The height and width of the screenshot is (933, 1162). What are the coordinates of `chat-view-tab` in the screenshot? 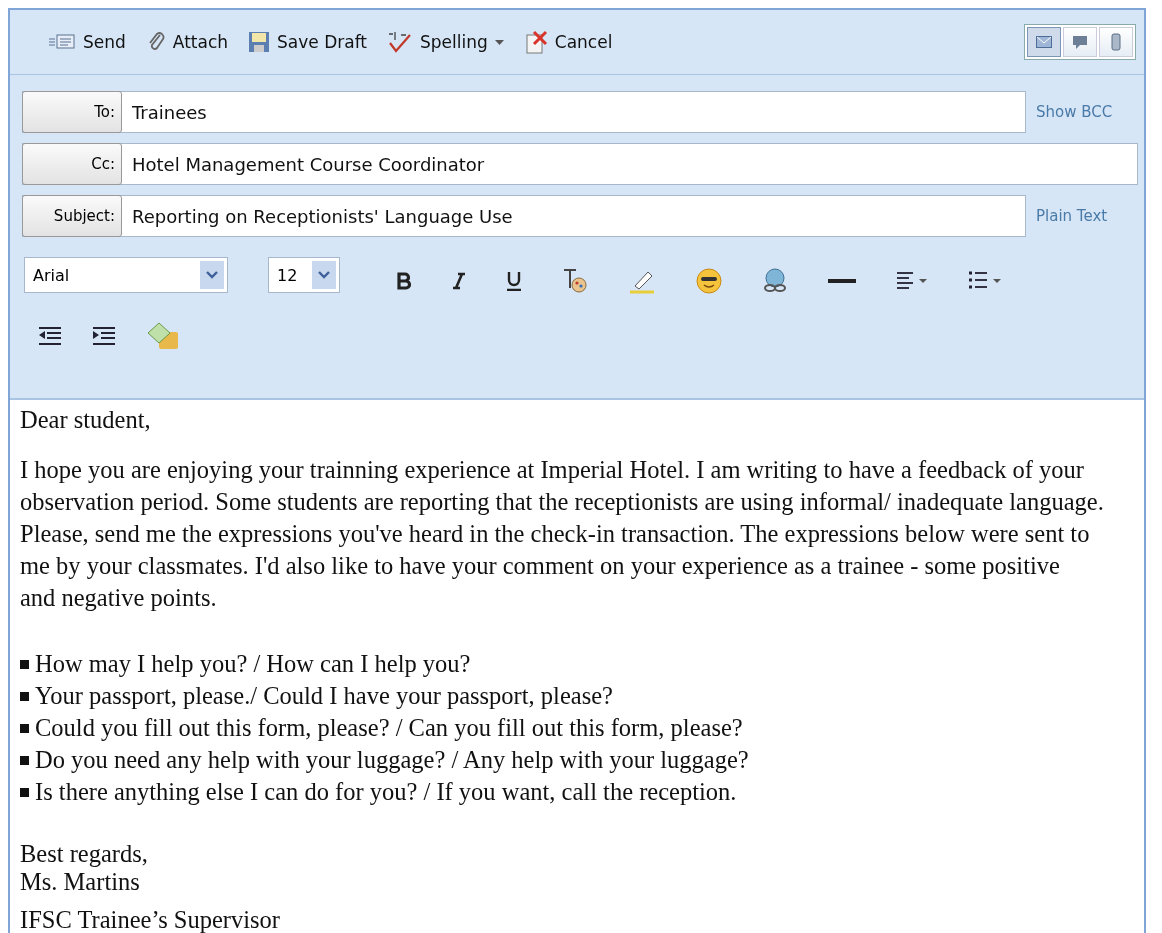 It's located at (1080, 42).